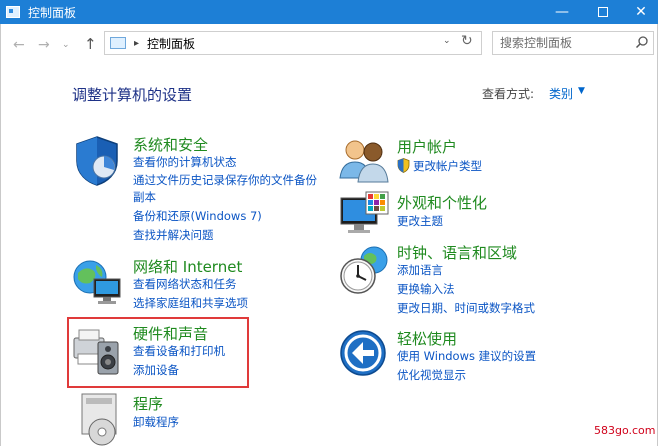 The height and width of the screenshot is (446, 658). What do you see at coordinates (508, 94) in the screenshot?
I see `view-by-label: 查看方式:` at bounding box center [508, 94].